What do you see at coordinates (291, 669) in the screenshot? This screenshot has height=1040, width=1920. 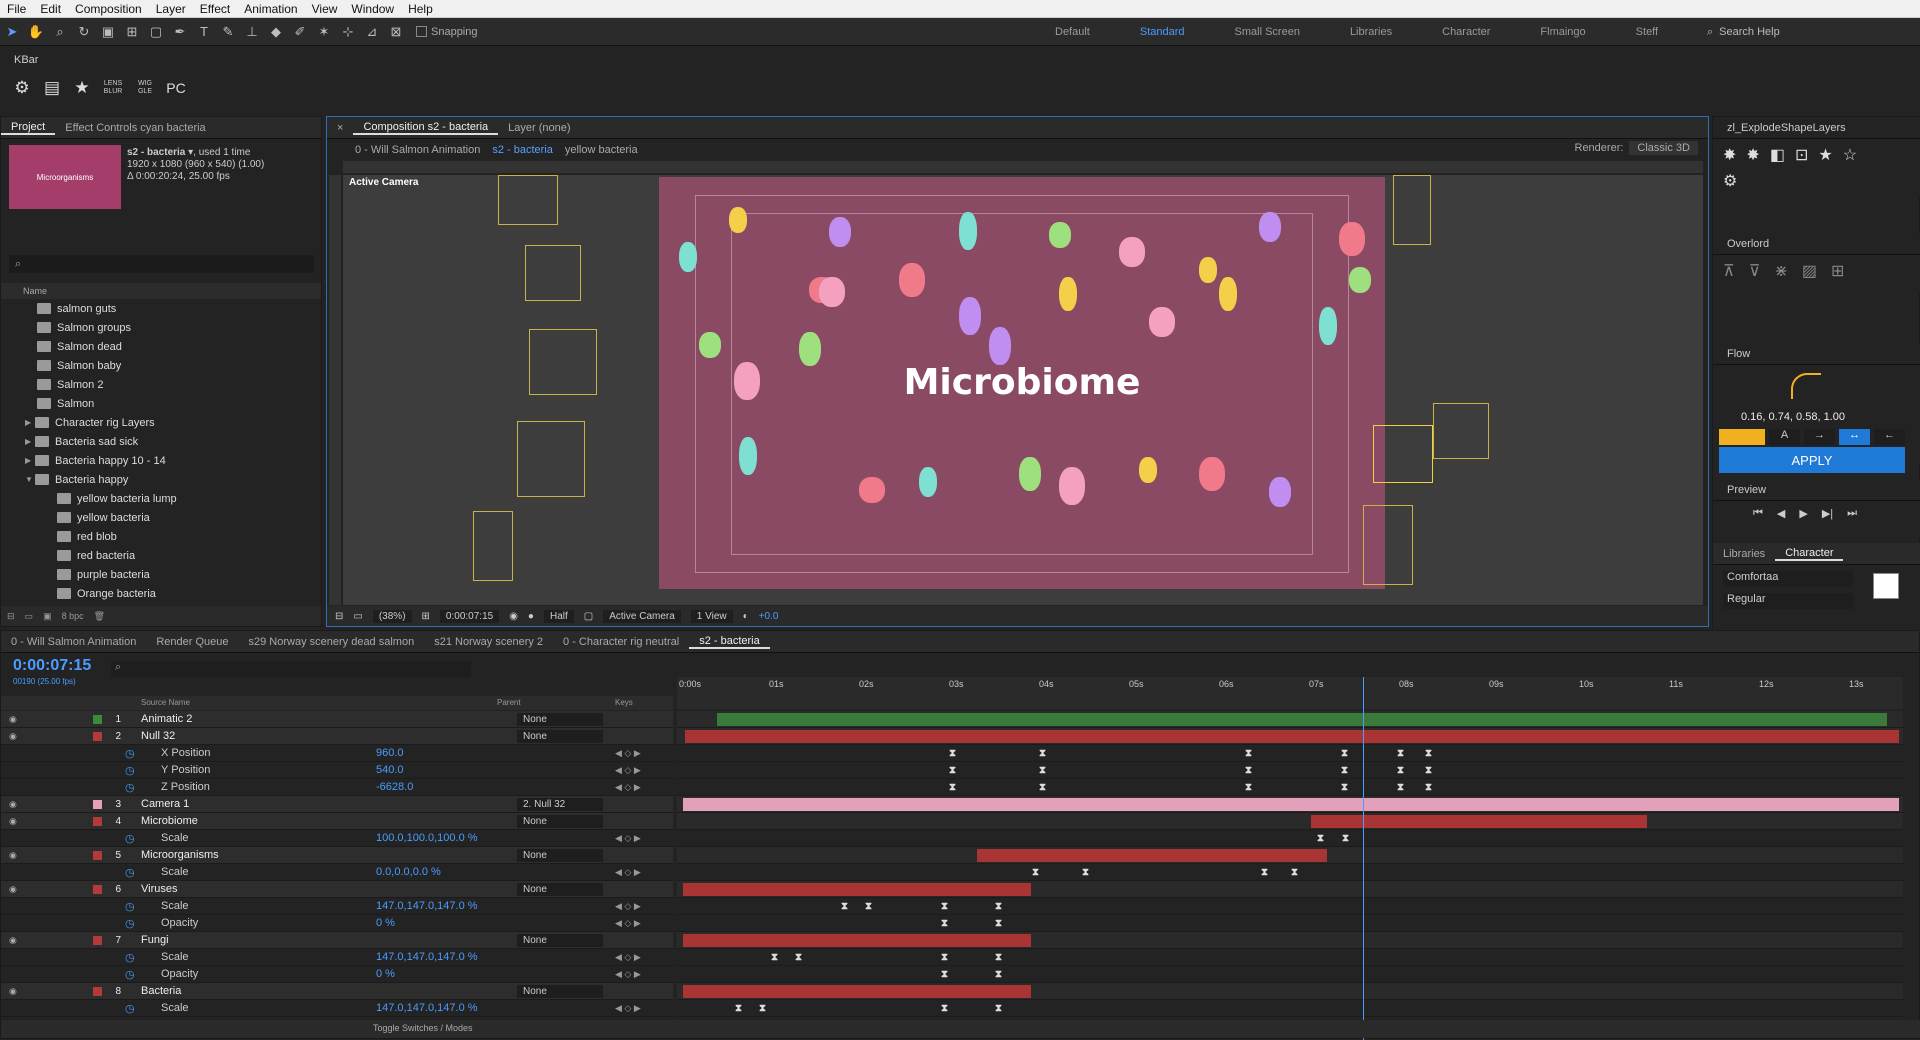 I see `timeline-search-input: ⌕` at bounding box center [291, 669].